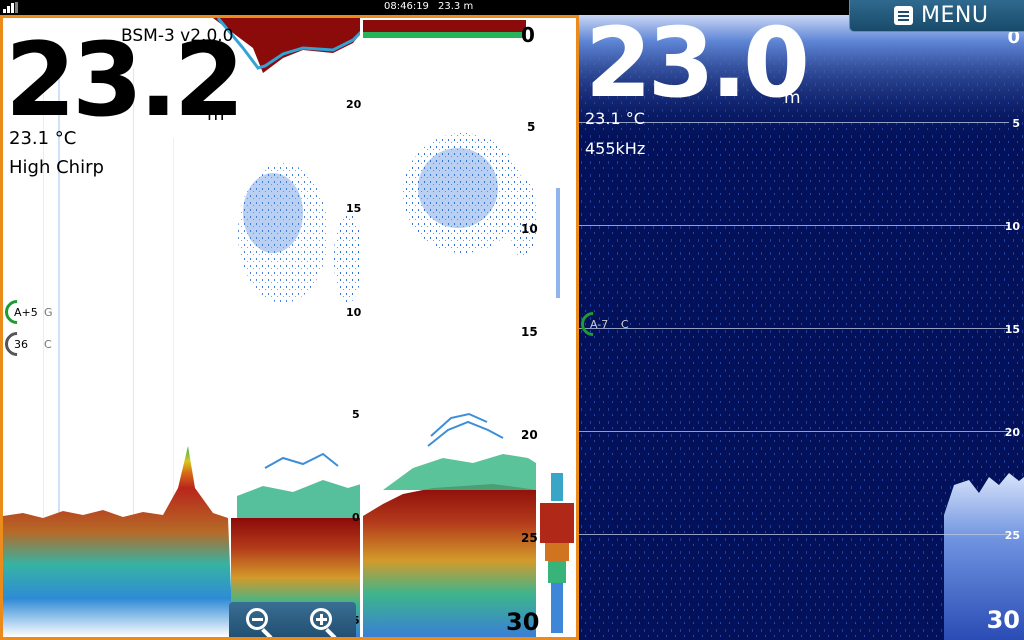 Image resolution: width=1024 pixels, height=640 pixels. Describe the element at coordinates (354, 208) in the screenshot. I see `zoom-scale-label: 15` at that location.